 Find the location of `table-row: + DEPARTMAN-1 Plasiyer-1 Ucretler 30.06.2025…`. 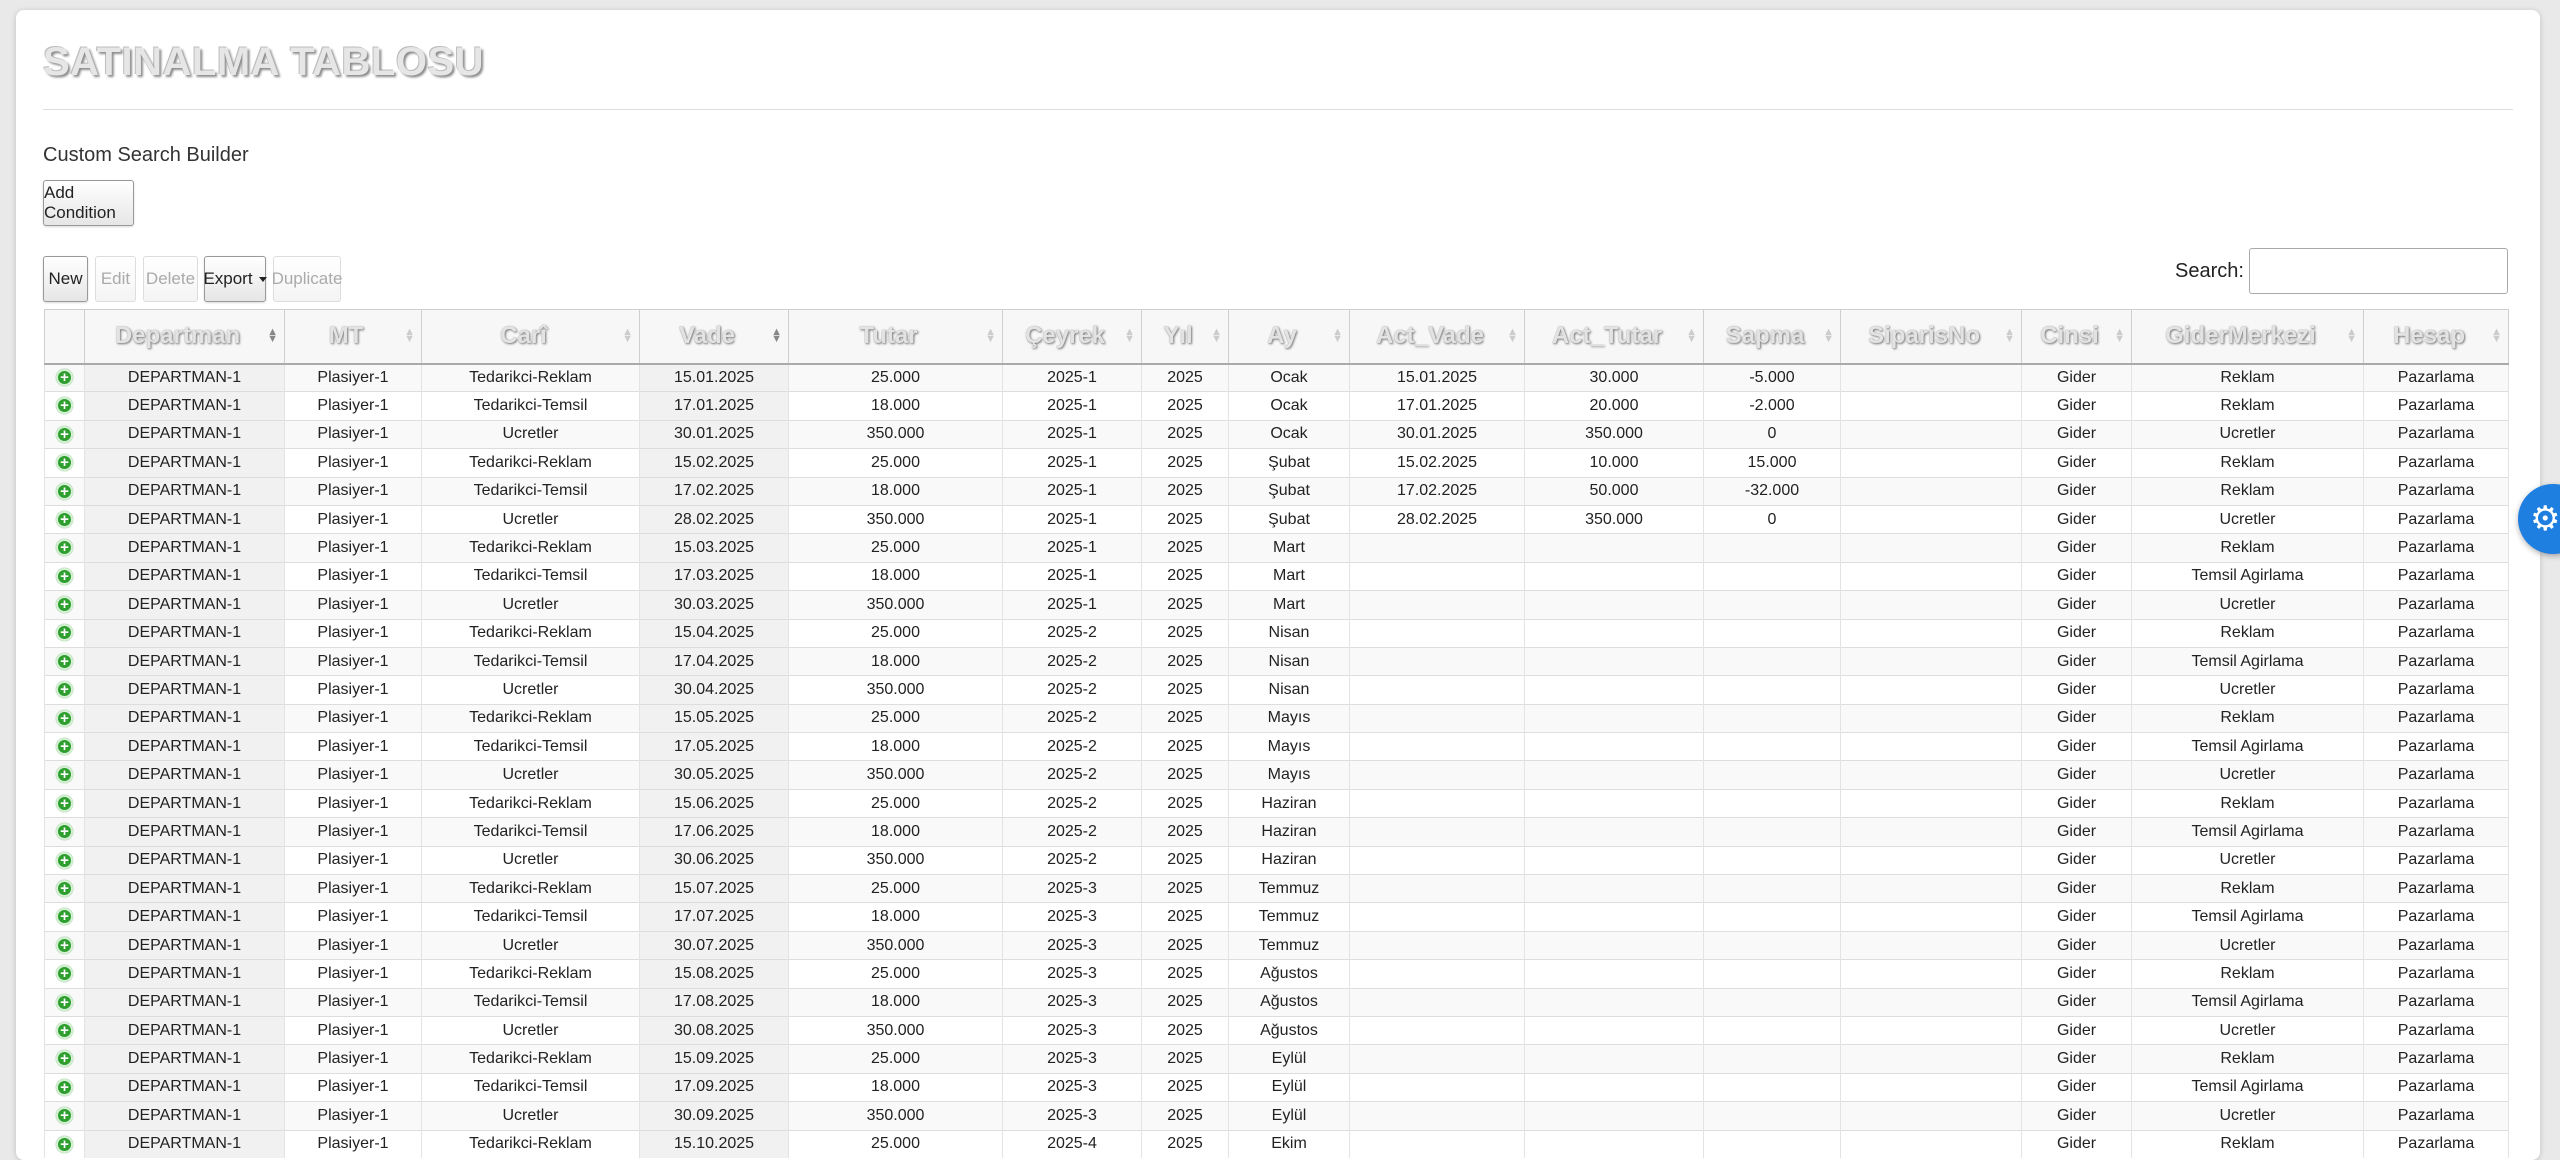

table-row: + DEPARTMAN-1 Plasiyer-1 Ucretler 30.06.2025… is located at coordinates (1276, 860).